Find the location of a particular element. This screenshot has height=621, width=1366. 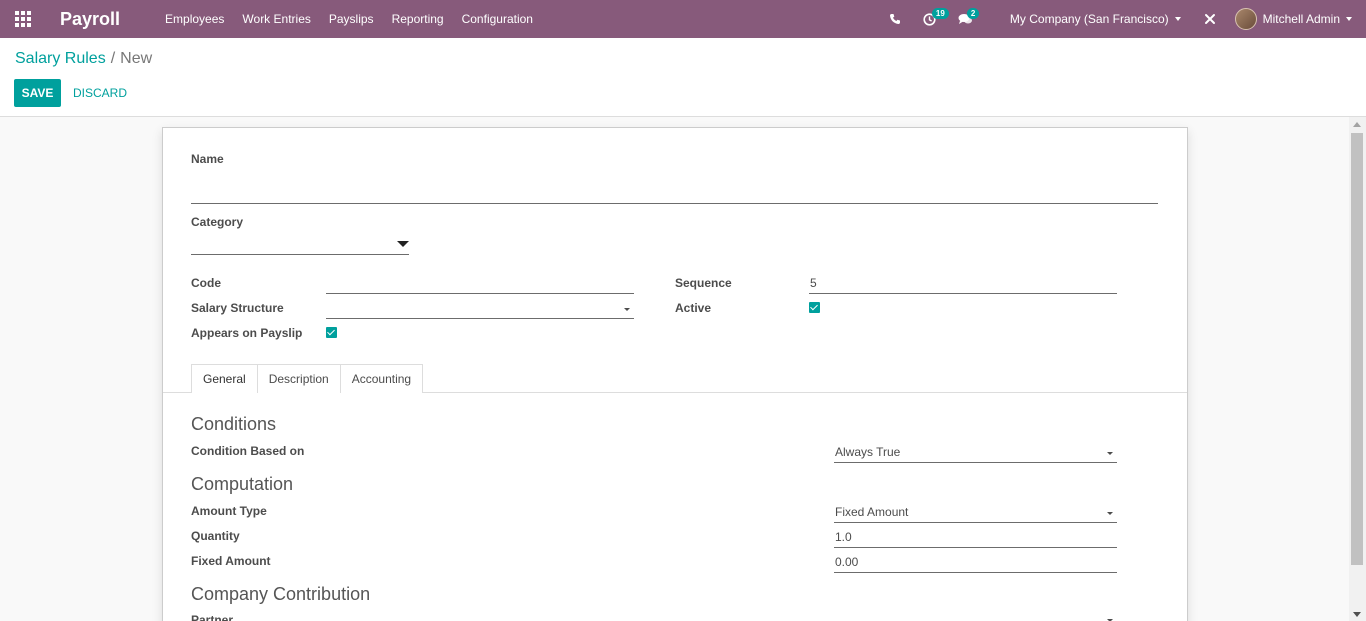

scroll-thumb is located at coordinates (1357, 349).